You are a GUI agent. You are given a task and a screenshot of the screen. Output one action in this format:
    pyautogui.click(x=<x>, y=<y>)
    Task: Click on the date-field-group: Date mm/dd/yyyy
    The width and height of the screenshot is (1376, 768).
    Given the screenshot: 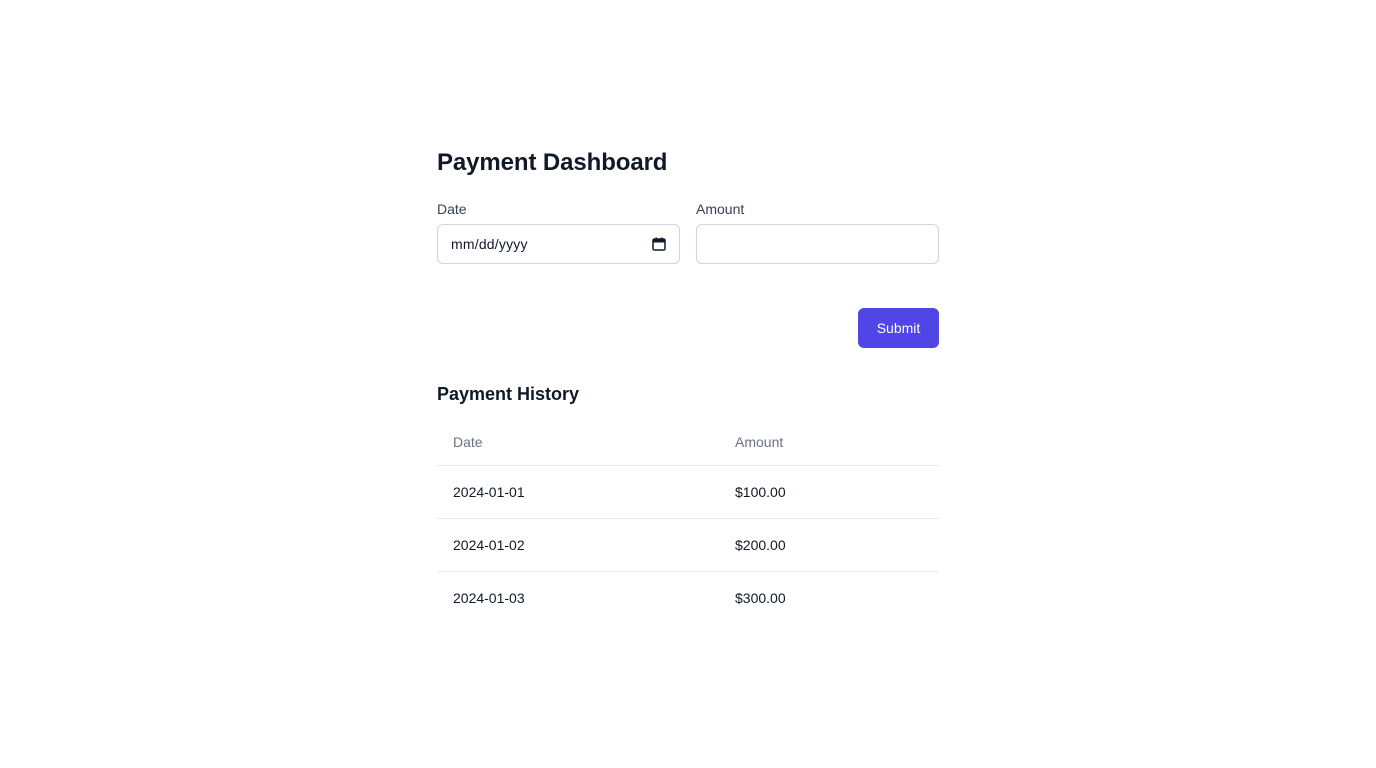 What is the action you would take?
    pyautogui.click(x=558, y=232)
    